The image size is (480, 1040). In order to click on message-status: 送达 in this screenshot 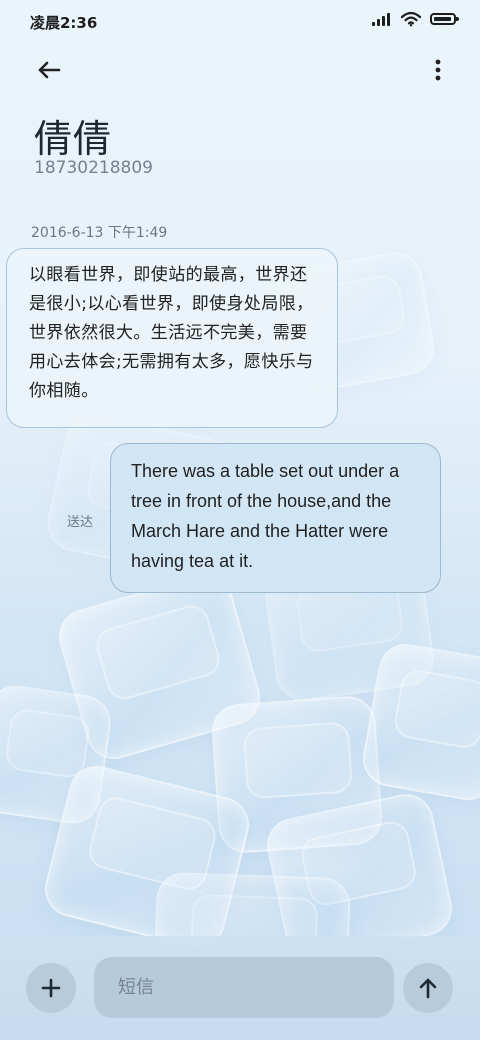, I will do `click(80, 522)`.